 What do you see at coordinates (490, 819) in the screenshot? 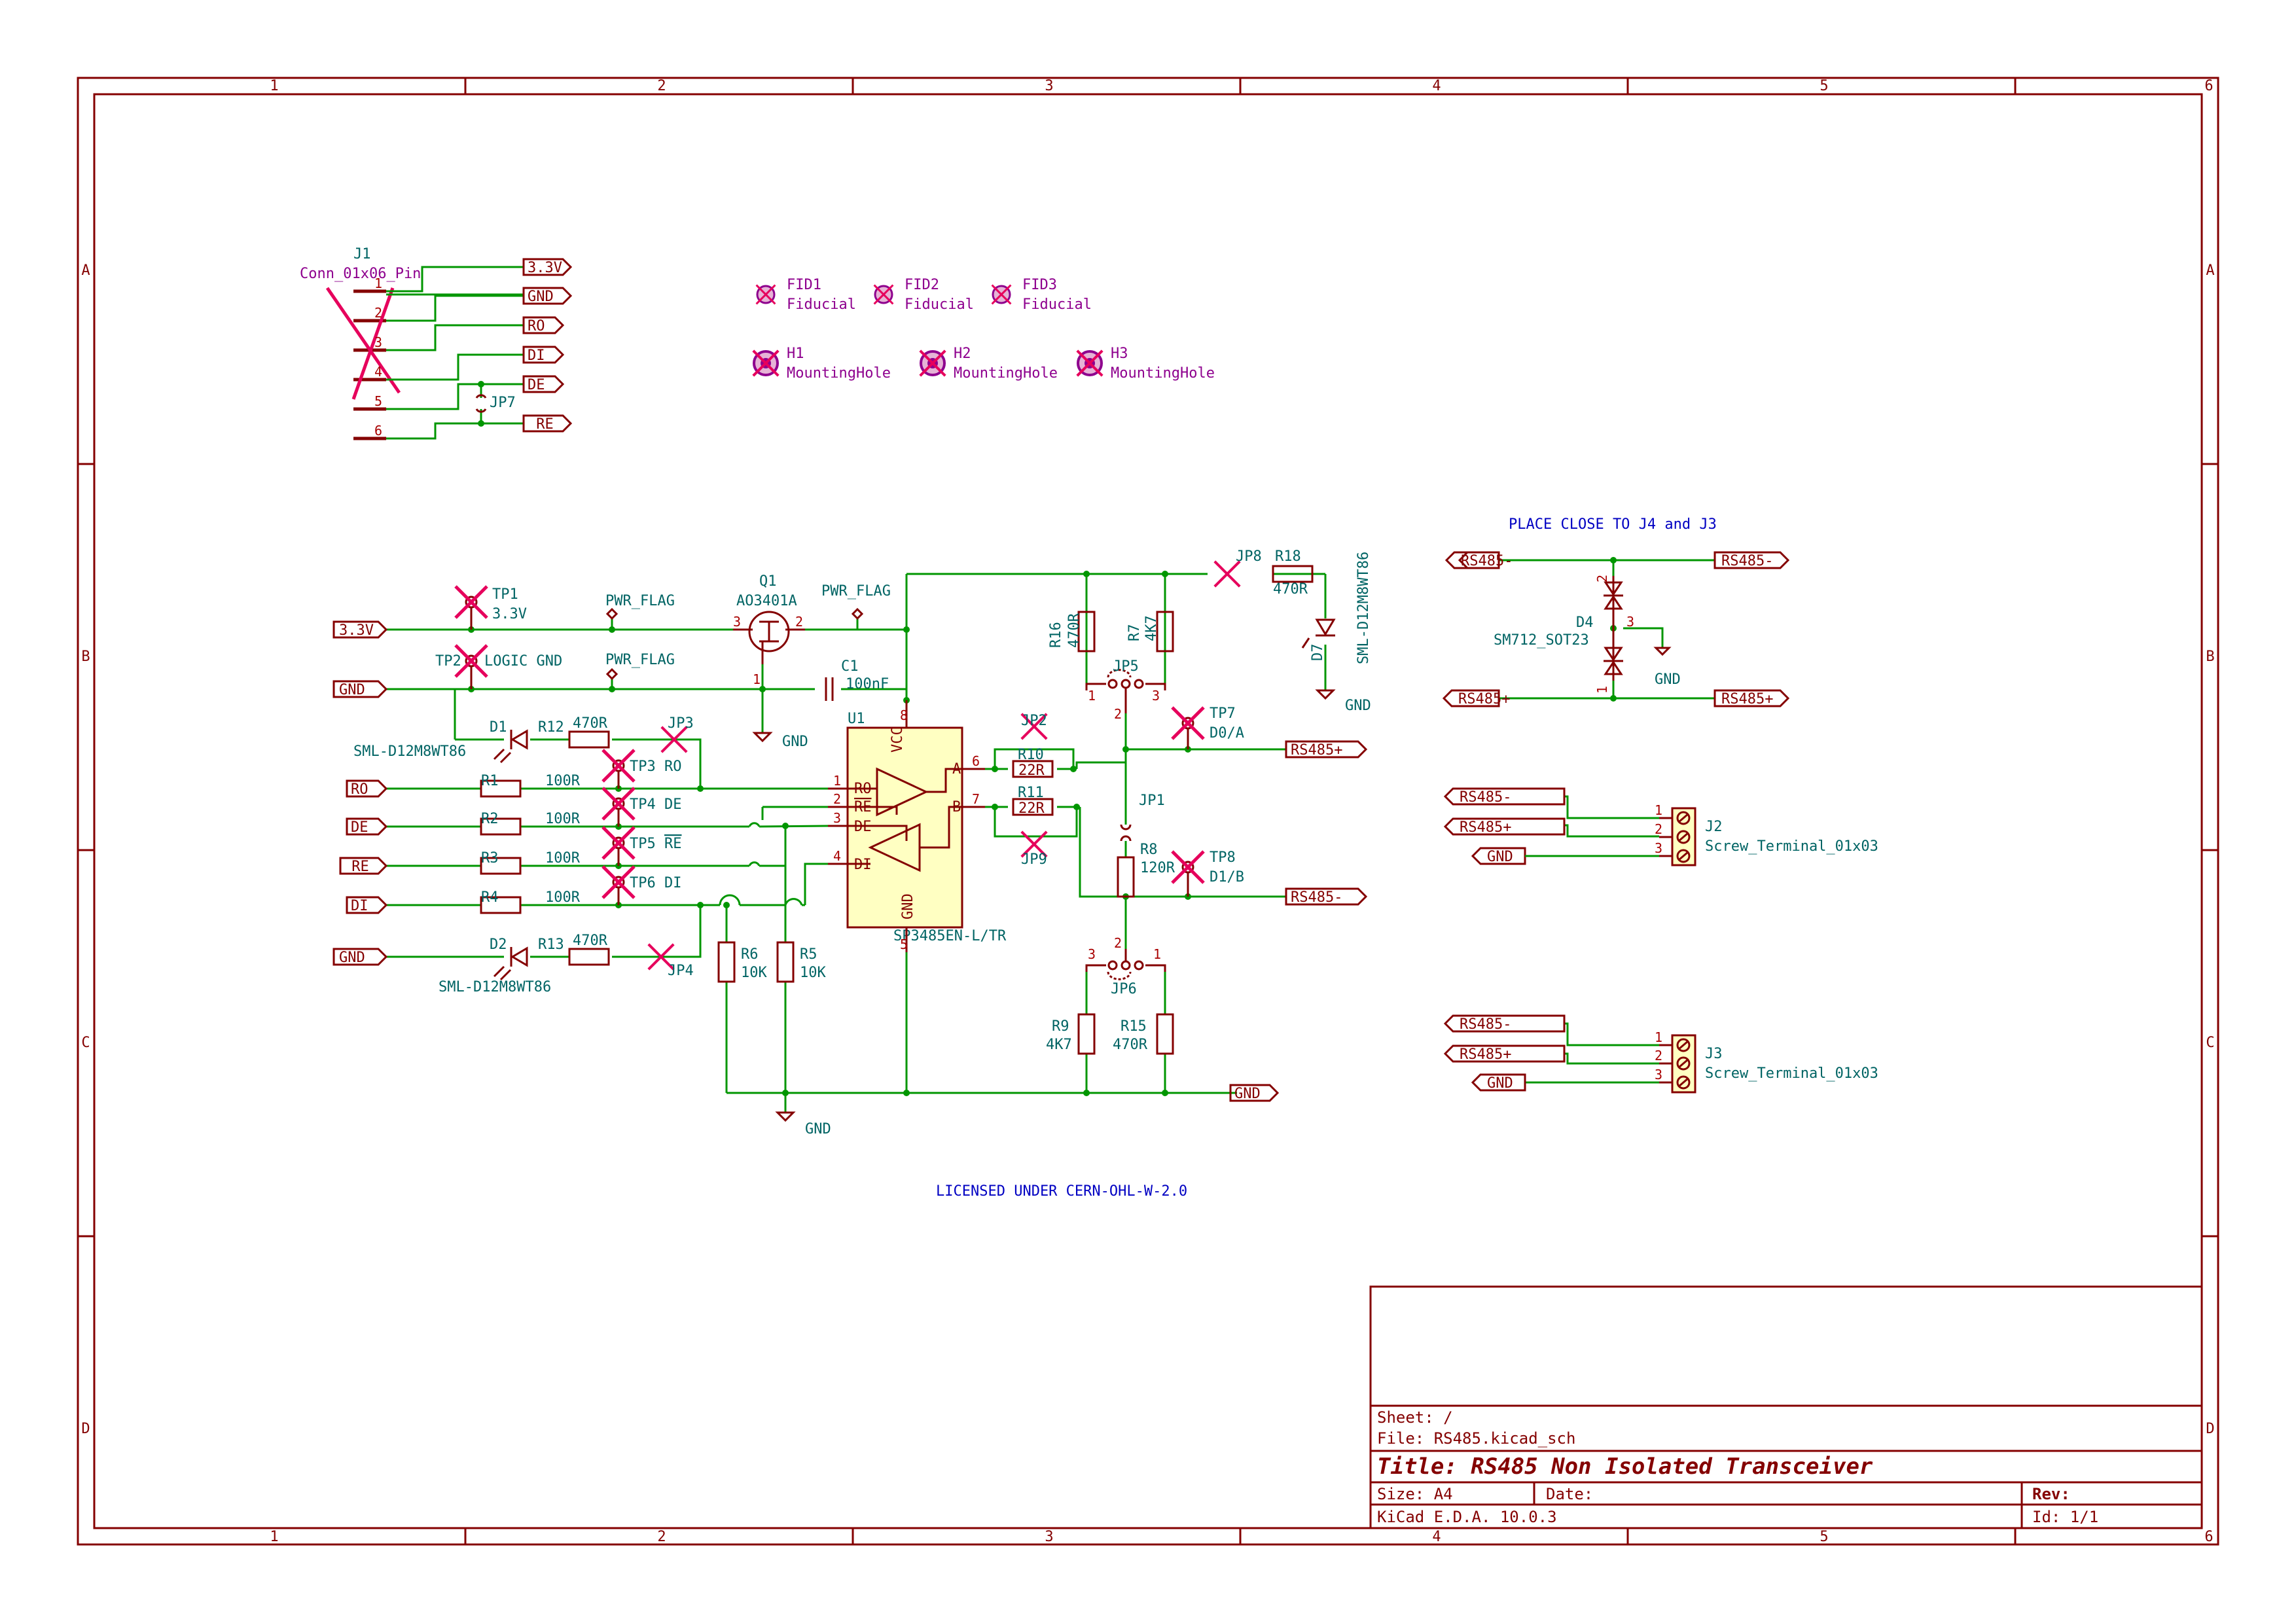
I see `r2-ref: R2` at bounding box center [490, 819].